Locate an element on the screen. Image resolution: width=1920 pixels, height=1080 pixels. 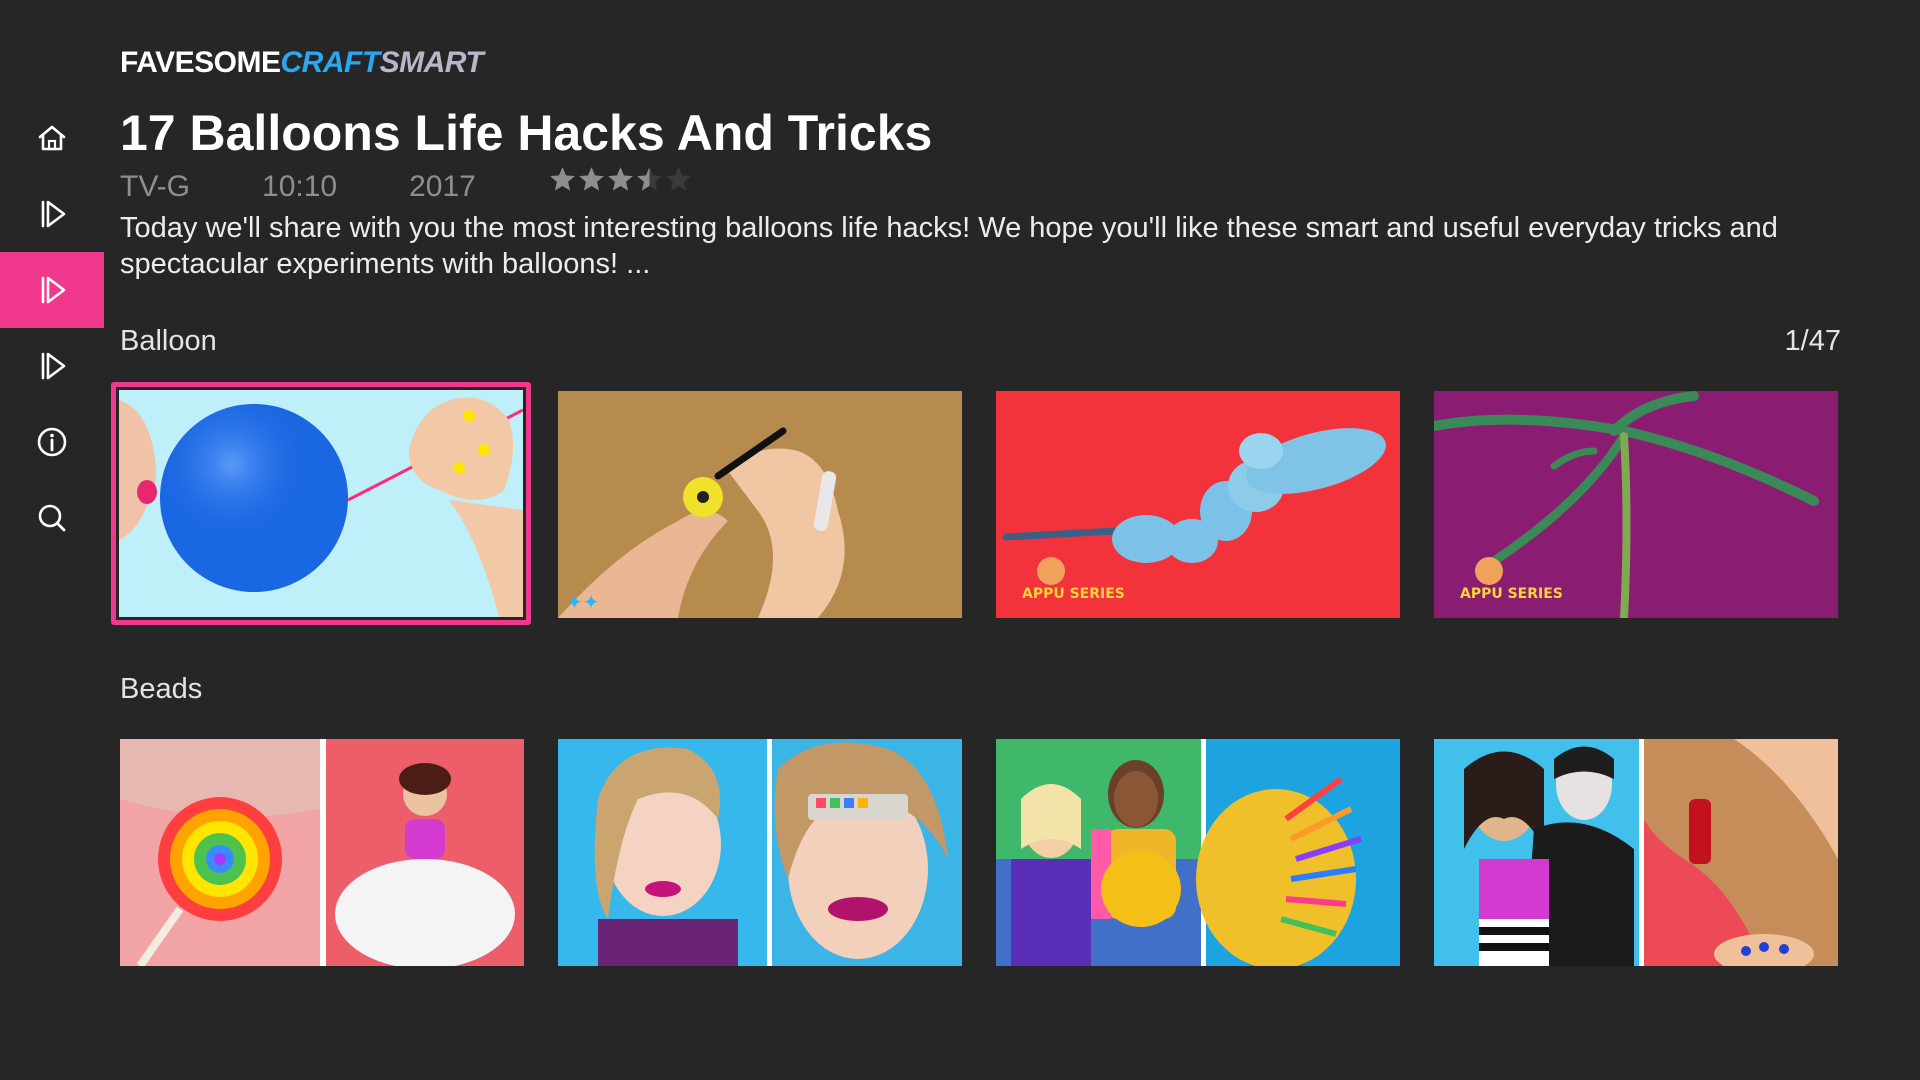
sidebar-item-info is located at coordinates (52, 442).